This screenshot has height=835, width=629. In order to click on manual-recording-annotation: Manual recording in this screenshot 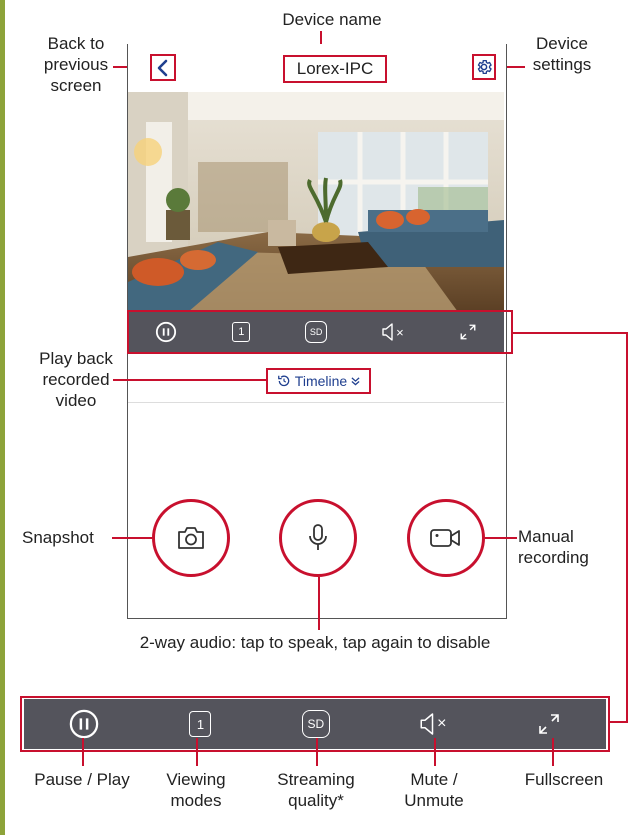, I will do `click(553, 547)`.